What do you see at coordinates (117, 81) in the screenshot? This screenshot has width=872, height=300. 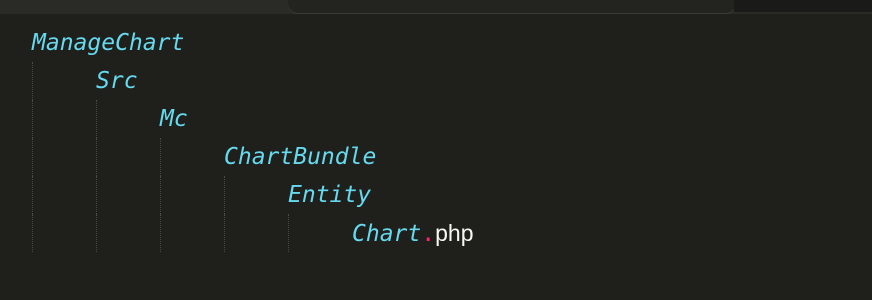 I see `namespace-segment: Src` at bounding box center [117, 81].